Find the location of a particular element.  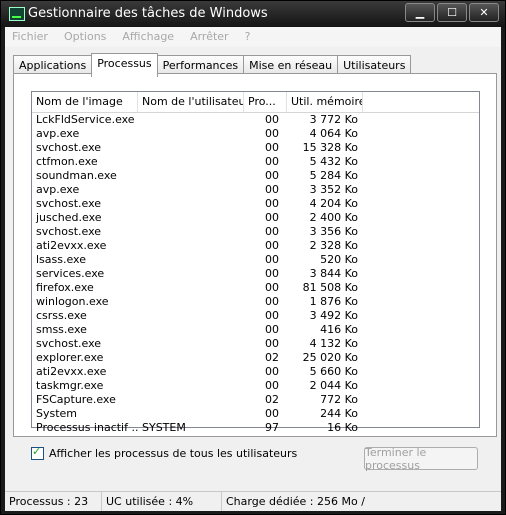

process-memory: 3 844 Ko is located at coordinates (333, 273).